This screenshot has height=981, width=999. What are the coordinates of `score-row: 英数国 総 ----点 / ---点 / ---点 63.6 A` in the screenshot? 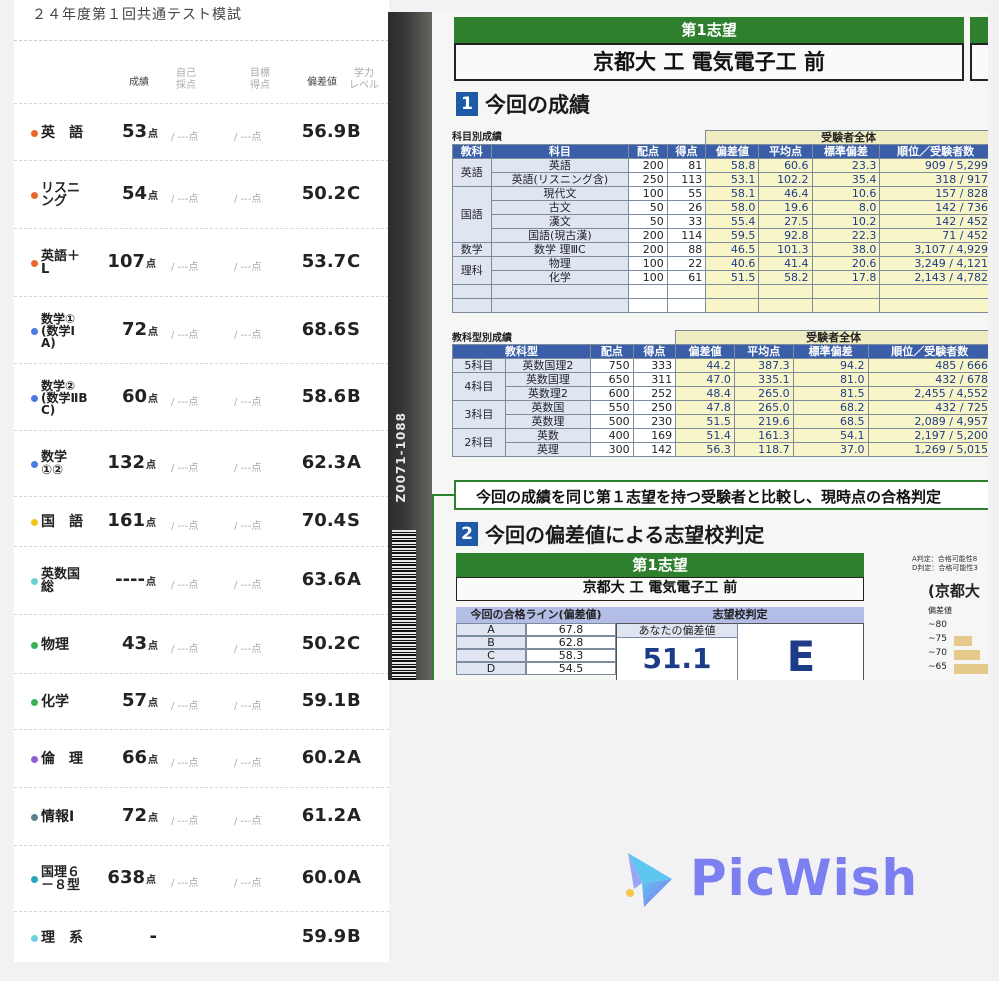 It's located at (201, 580).